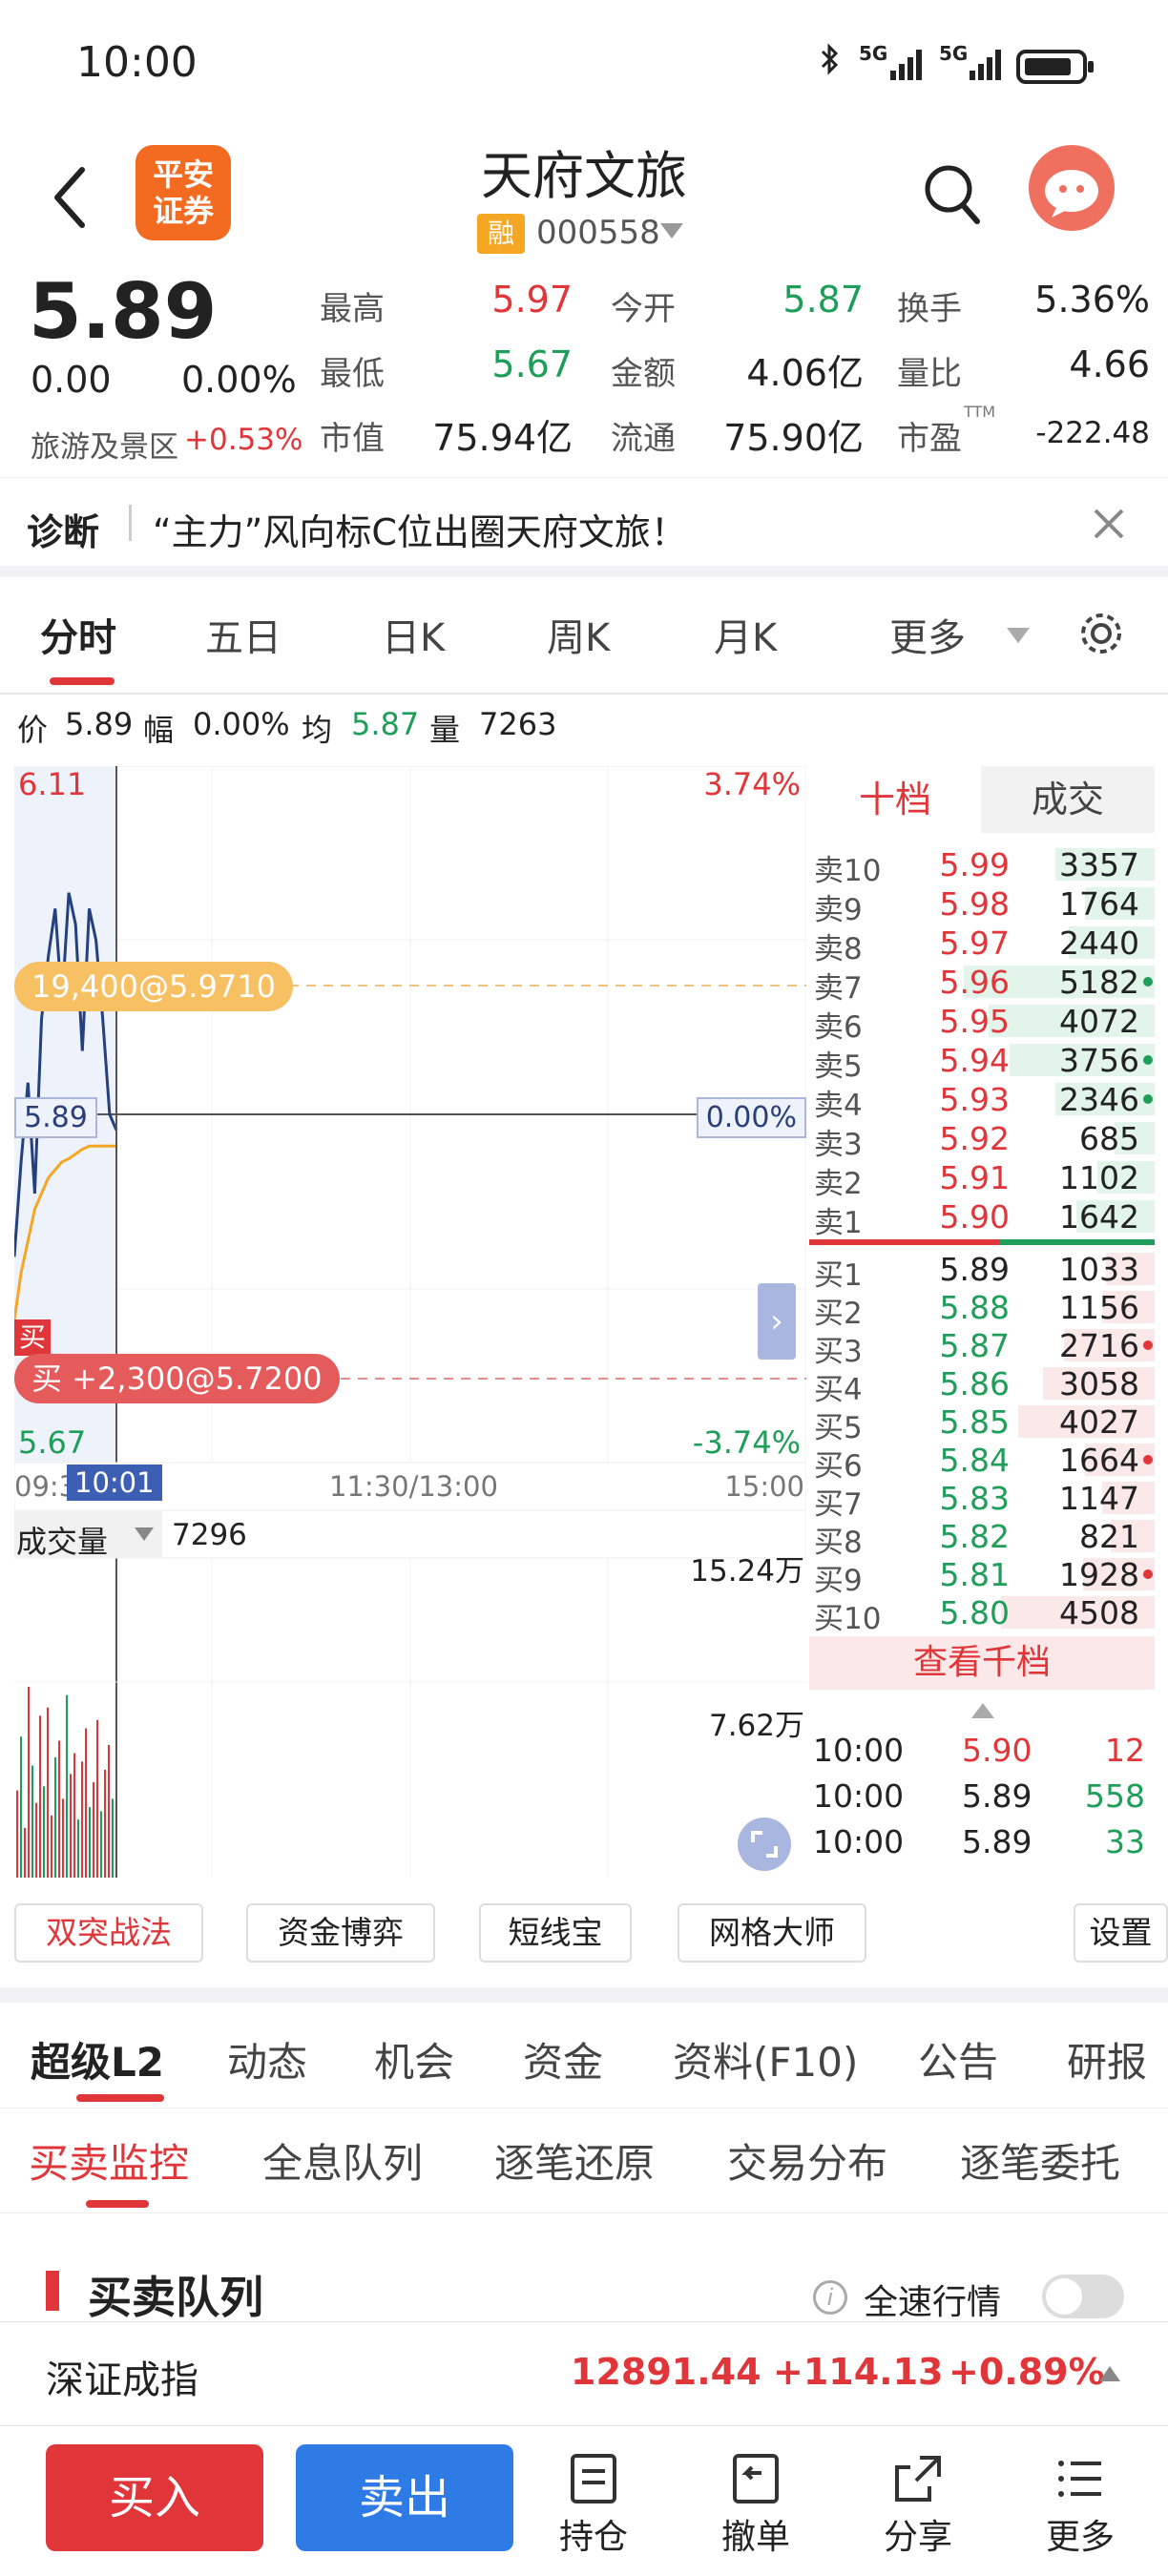 This screenshot has width=1168, height=2576. What do you see at coordinates (563, 2059) in the screenshot?
I see `tab-capital: 资金` at bounding box center [563, 2059].